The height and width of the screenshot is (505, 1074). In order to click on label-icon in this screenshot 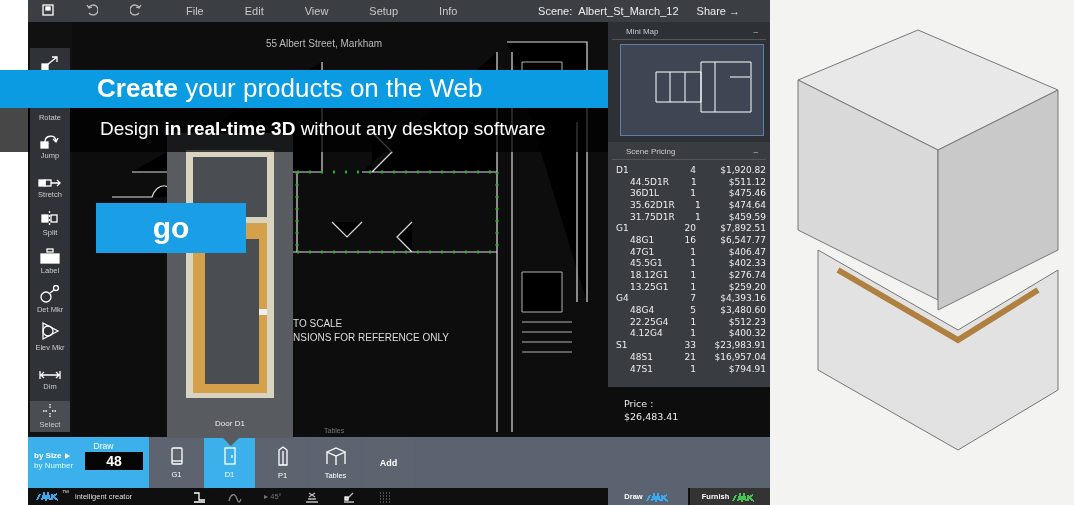, I will do `click(50, 256)`.